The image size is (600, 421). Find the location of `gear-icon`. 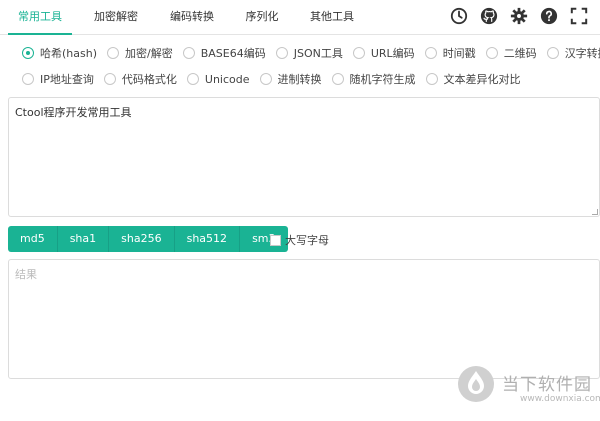

gear-icon is located at coordinates (519, 16).